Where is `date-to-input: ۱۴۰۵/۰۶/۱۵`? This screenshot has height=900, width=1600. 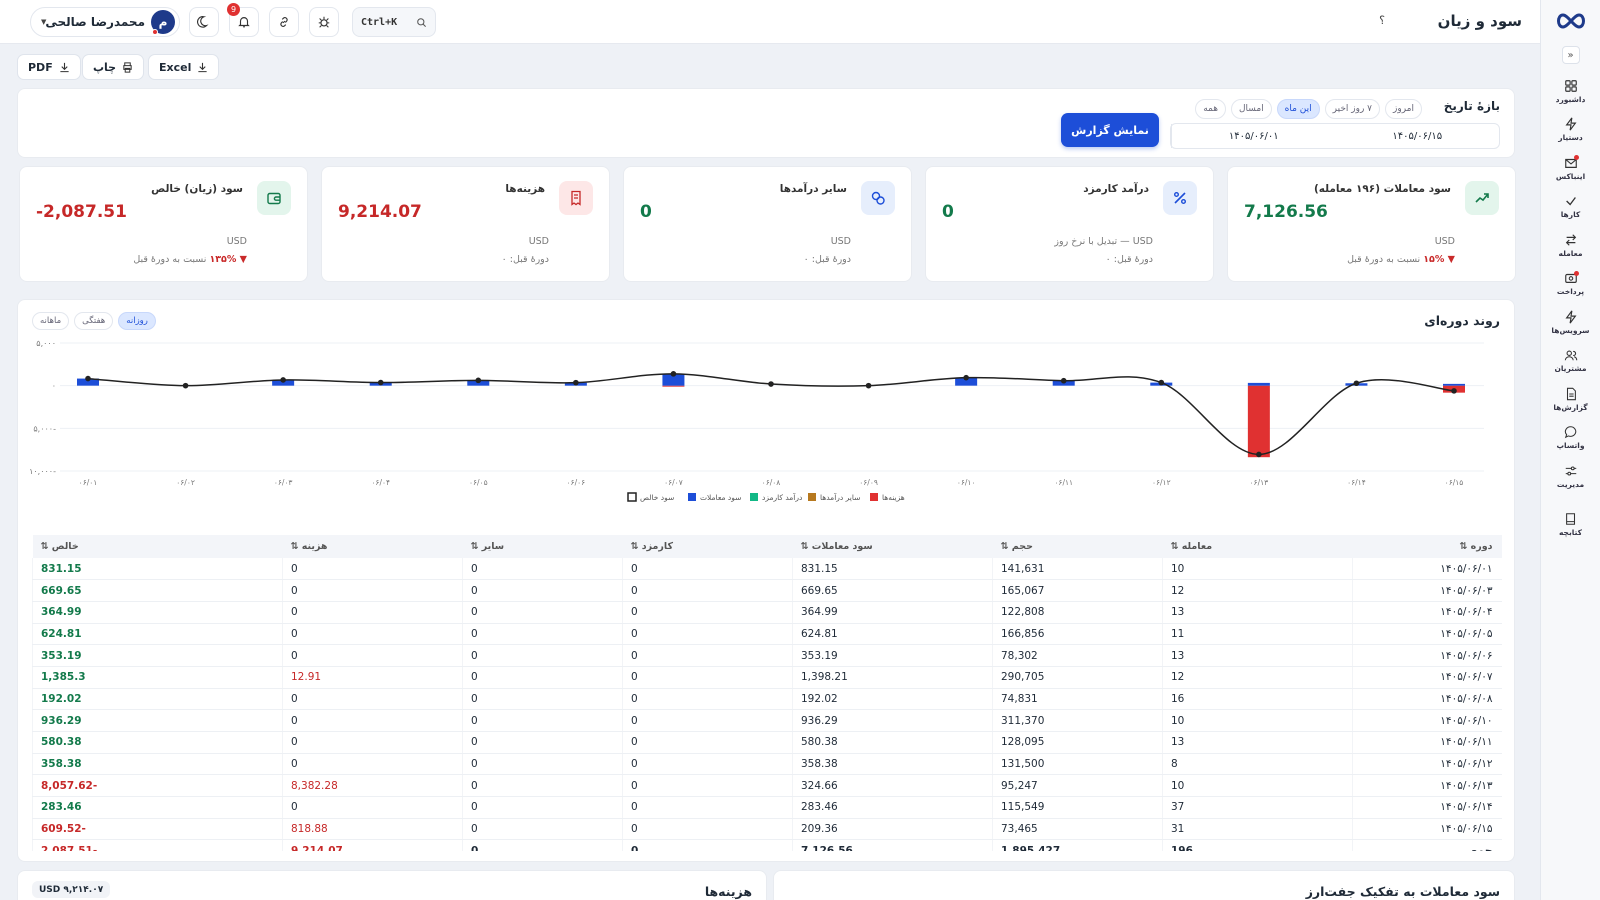 date-to-input: ۱۴۰۵/۰۶/۱۵ is located at coordinates (1418, 136).